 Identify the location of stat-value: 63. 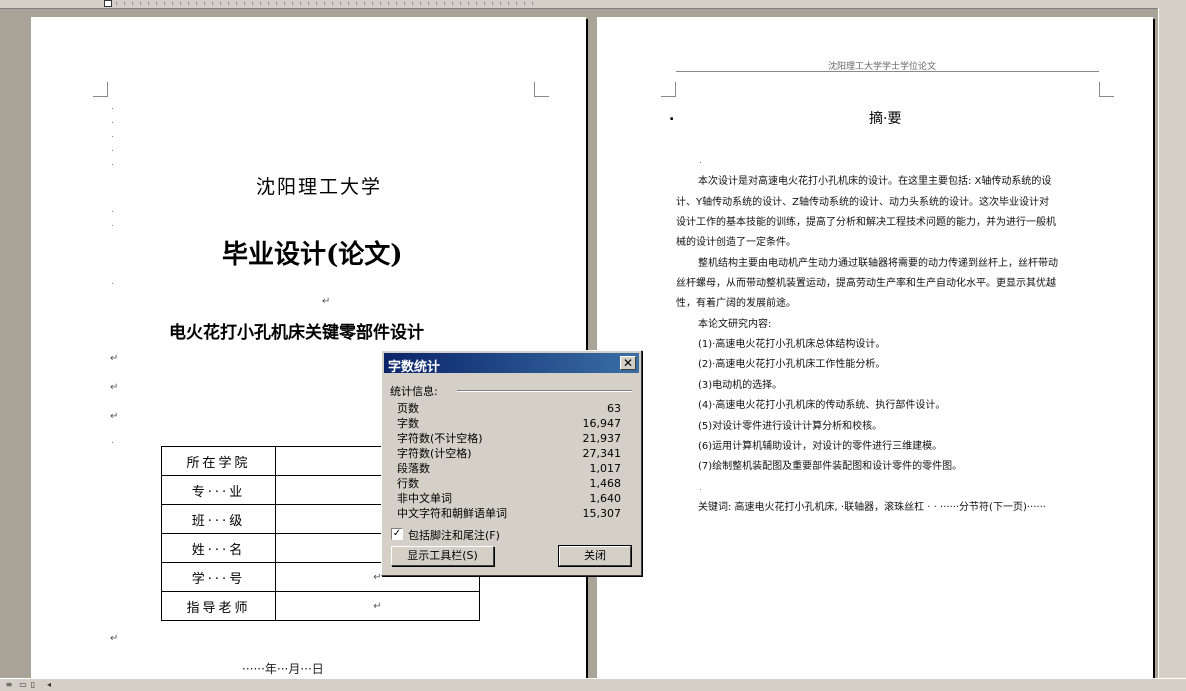
(614, 408).